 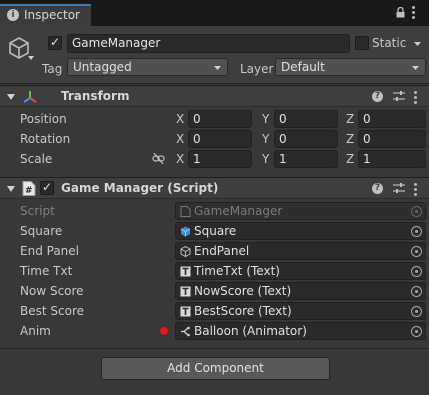 What do you see at coordinates (300, 211) in the screenshot?
I see `script-field: GameManager` at bounding box center [300, 211].